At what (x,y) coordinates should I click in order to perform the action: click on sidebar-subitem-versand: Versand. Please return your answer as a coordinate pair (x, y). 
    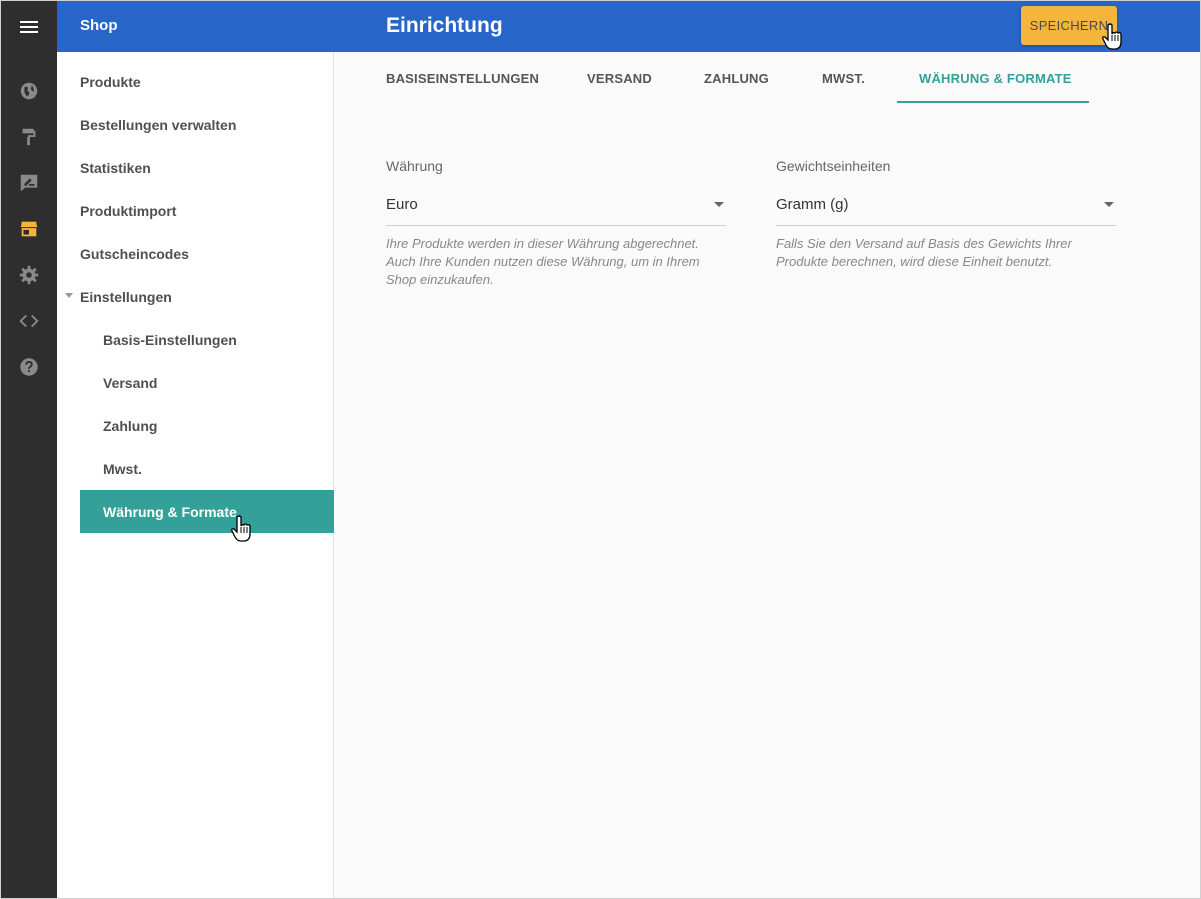
    Looking at the image, I should click on (130, 382).